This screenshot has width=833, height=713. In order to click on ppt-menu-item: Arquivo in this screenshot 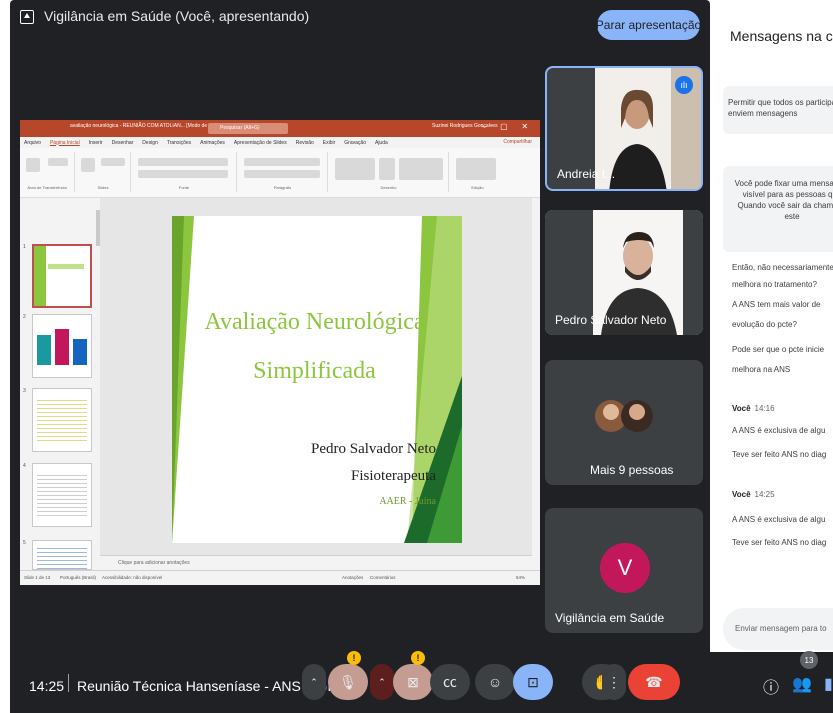, I will do `click(32, 143)`.